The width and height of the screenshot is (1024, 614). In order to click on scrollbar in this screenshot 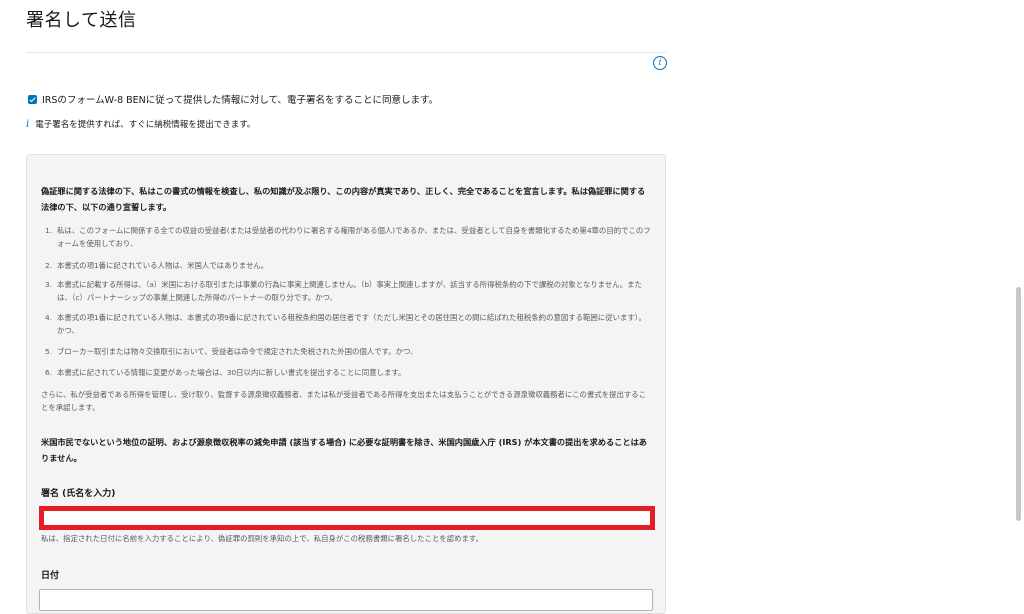, I will do `click(1018, 404)`.